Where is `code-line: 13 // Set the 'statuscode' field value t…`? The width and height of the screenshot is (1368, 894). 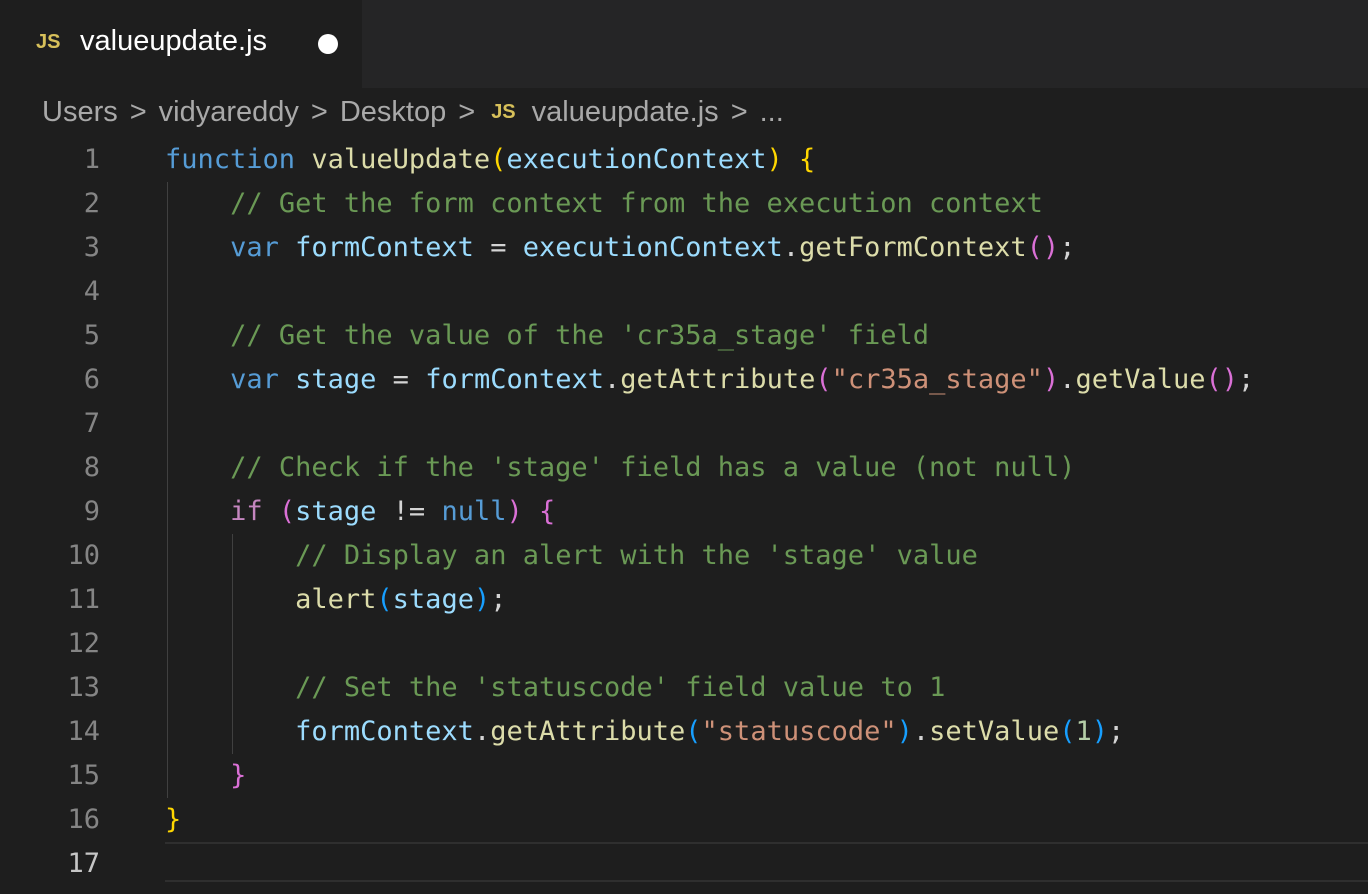
code-line: 13 // Set the 'statuscode' field value t… is located at coordinates (684, 688).